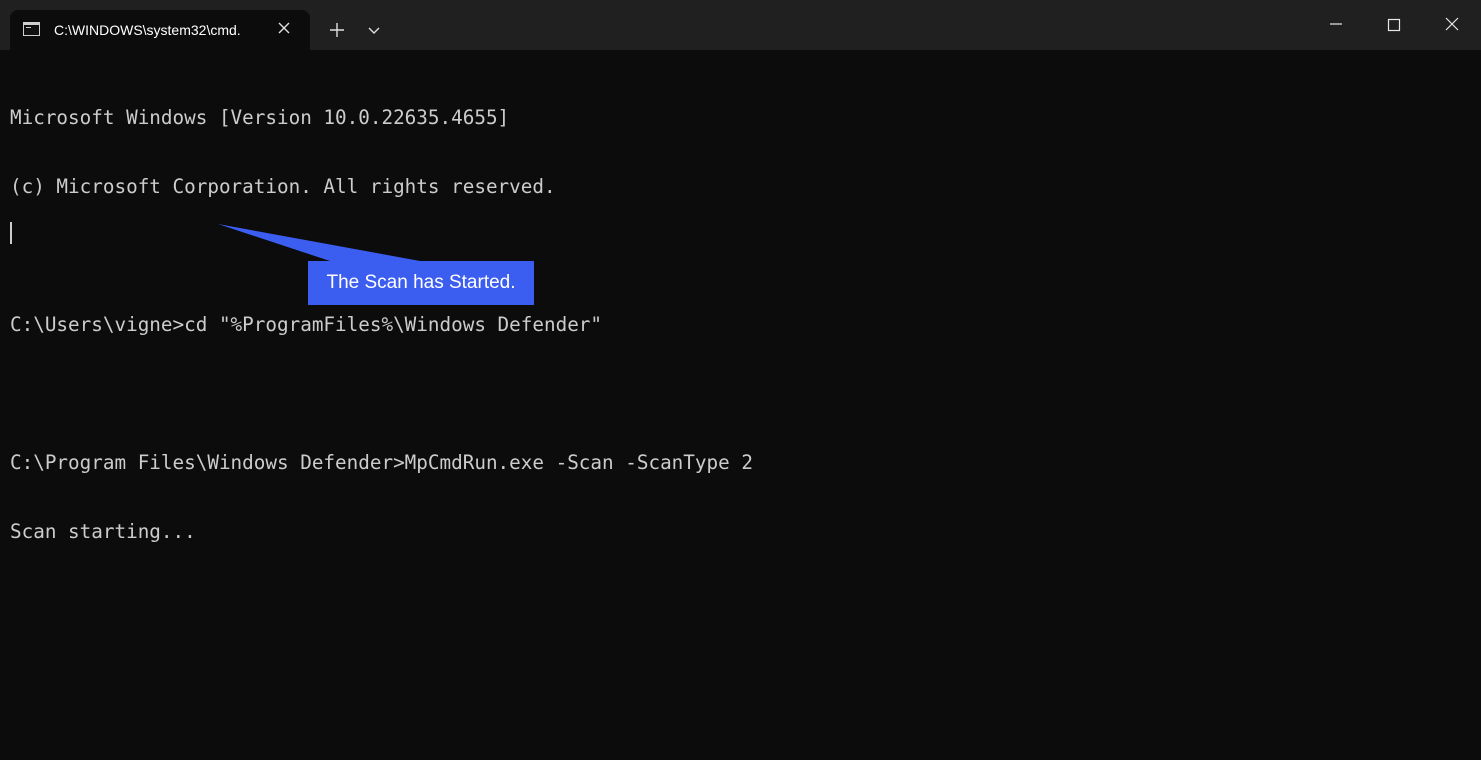 This screenshot has height=760, width=1481. I want to click on minimize-icon, so click(1336, 25).